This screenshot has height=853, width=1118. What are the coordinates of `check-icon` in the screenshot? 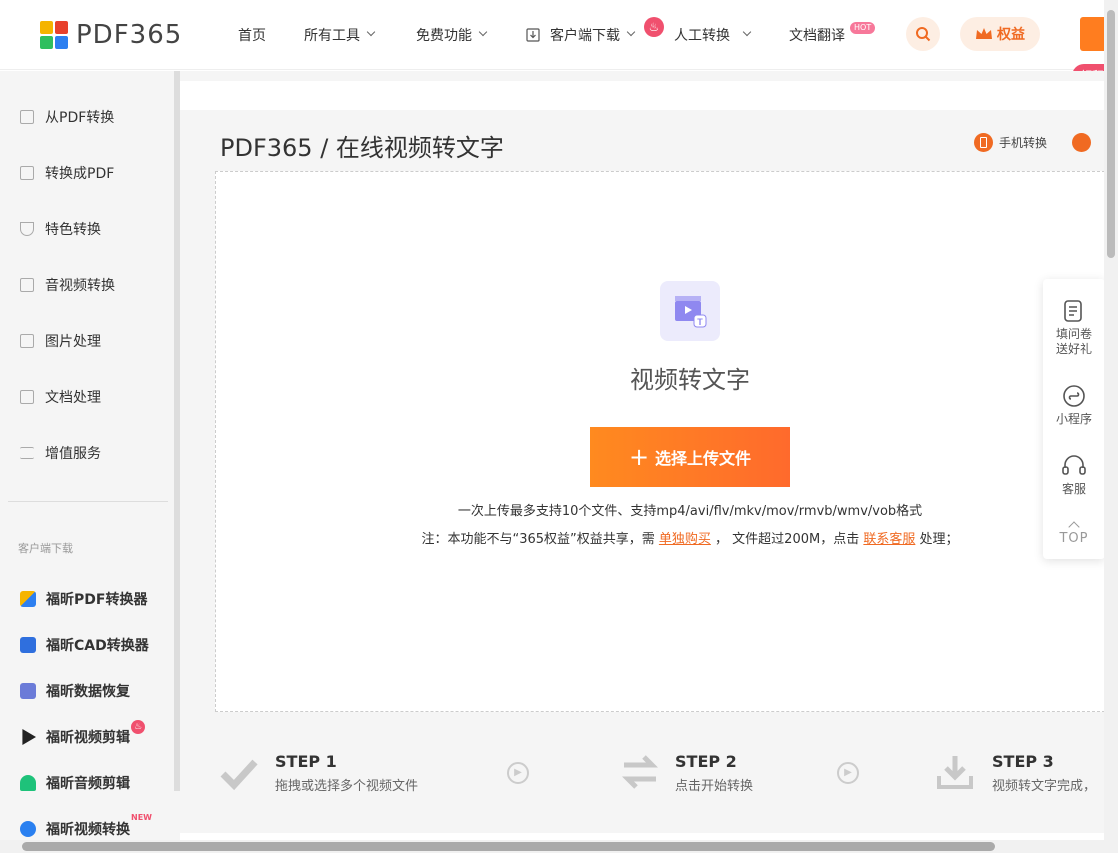 It's located at (239, 776).